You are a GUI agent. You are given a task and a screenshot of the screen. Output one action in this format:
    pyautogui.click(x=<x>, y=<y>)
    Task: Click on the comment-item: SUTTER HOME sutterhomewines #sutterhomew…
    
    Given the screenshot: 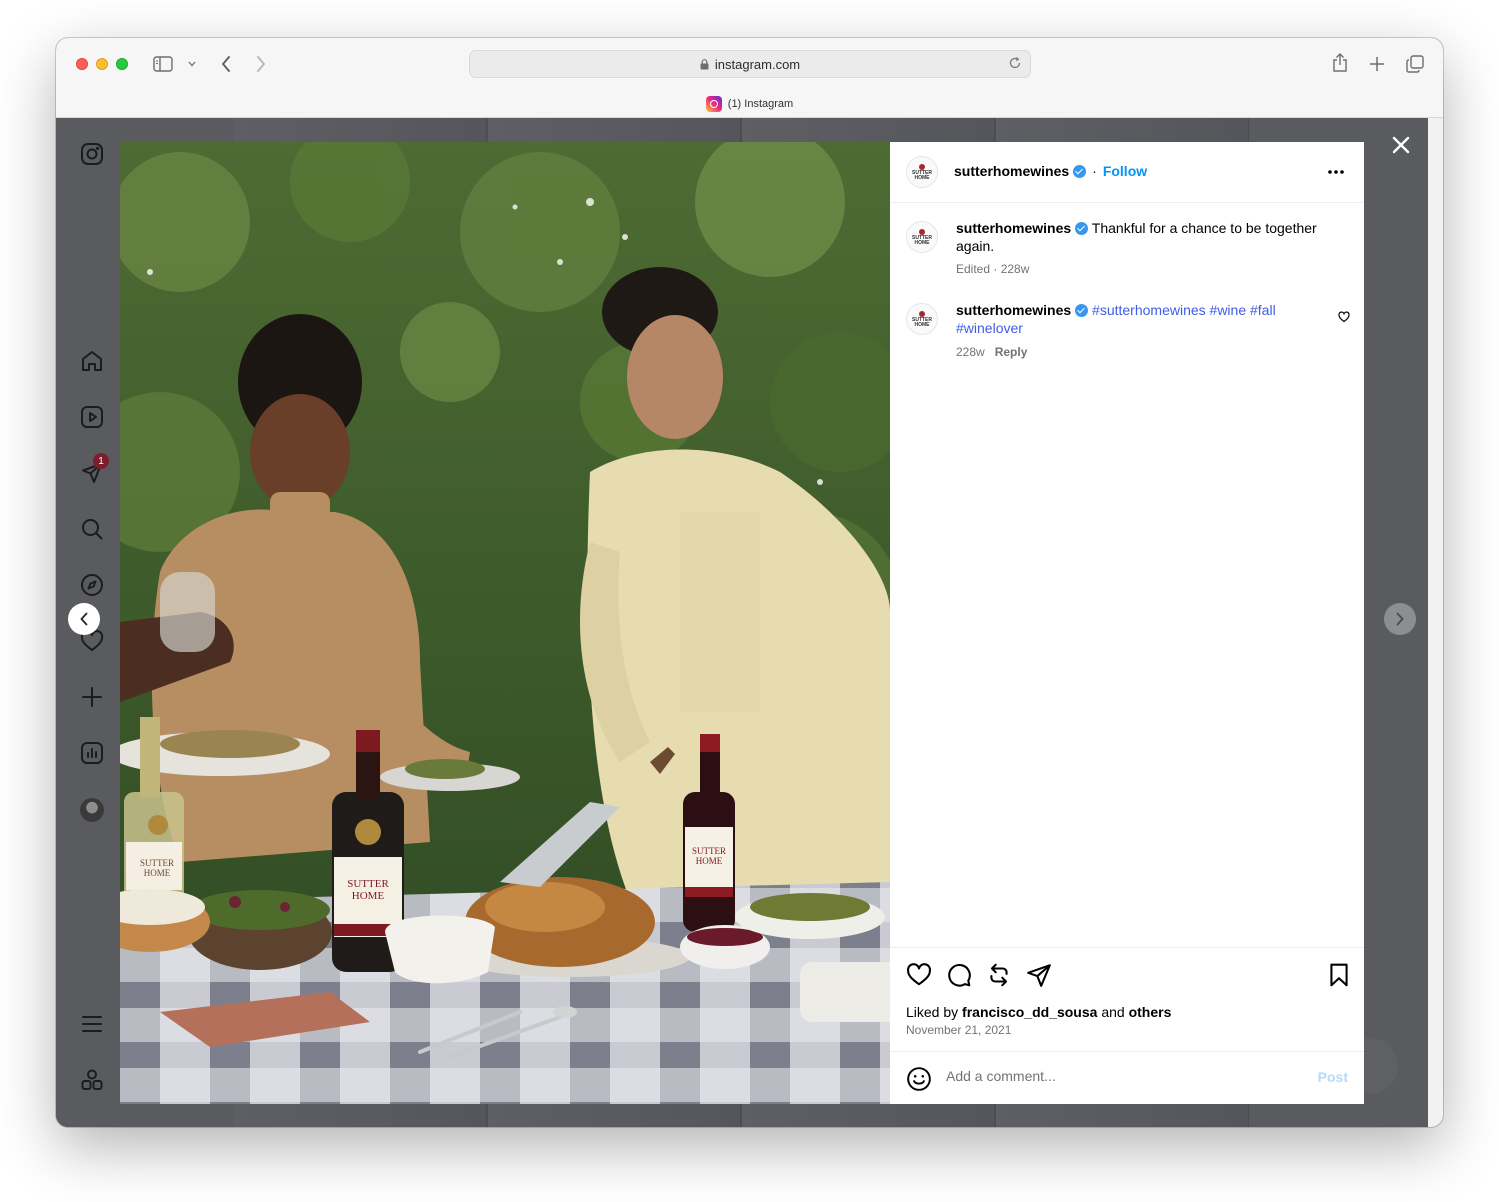 What is the action you would take?
    pyautogui.click(x=1128, y=331)
    